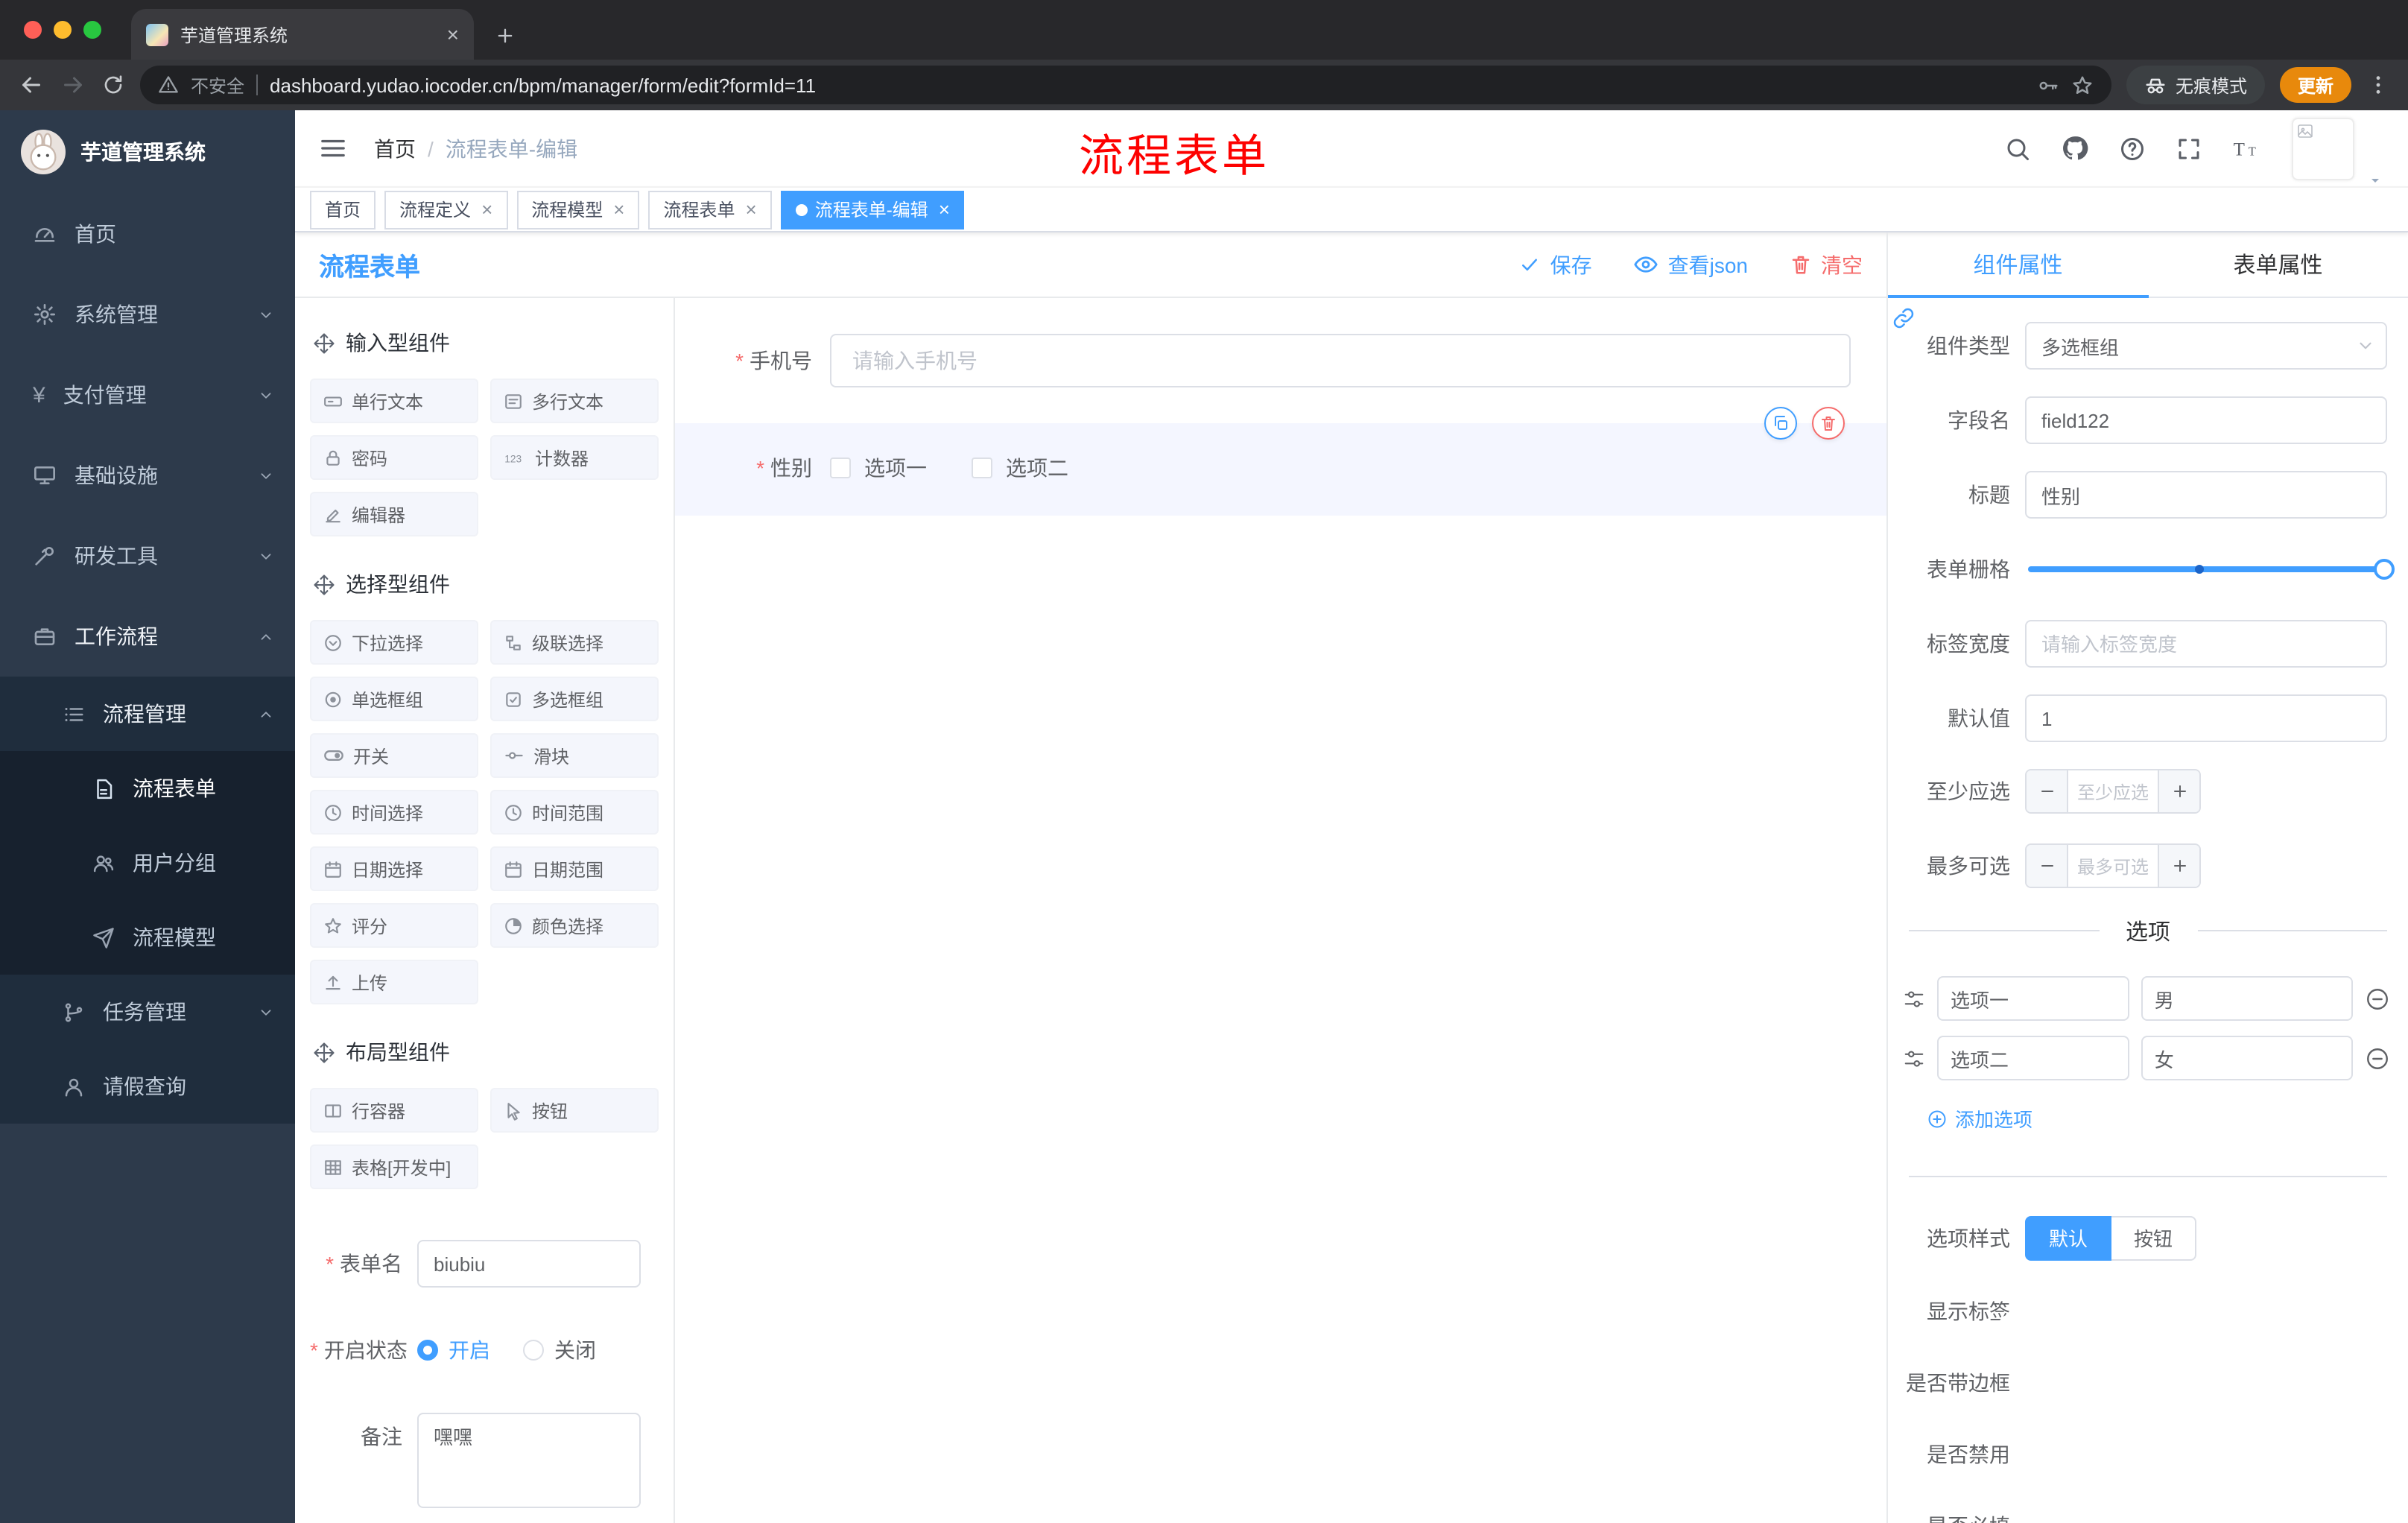  I want to click on component-type-select, so click(2206, 346).